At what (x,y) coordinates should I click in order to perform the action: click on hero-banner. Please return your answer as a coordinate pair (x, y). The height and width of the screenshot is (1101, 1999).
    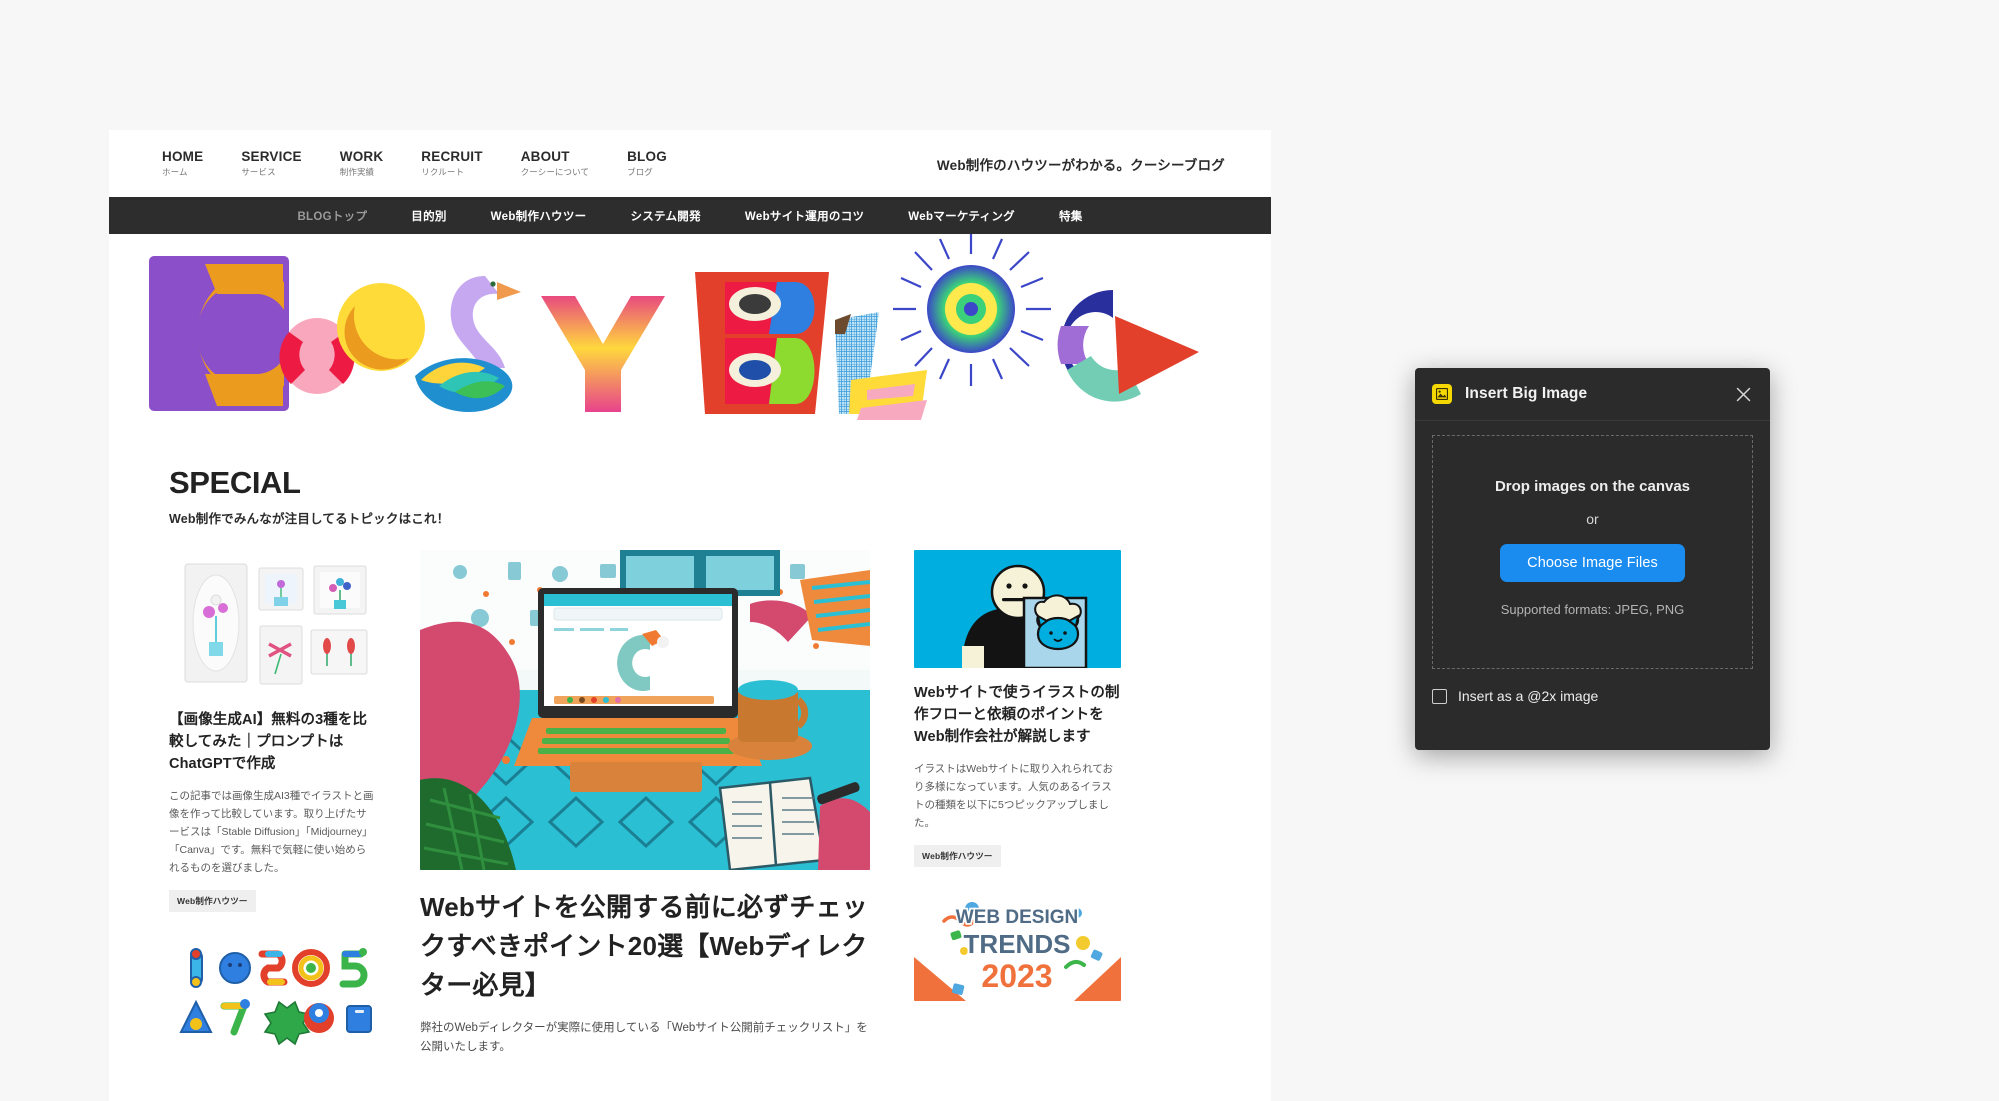
    Looking at the image, I should click on (690, 336).